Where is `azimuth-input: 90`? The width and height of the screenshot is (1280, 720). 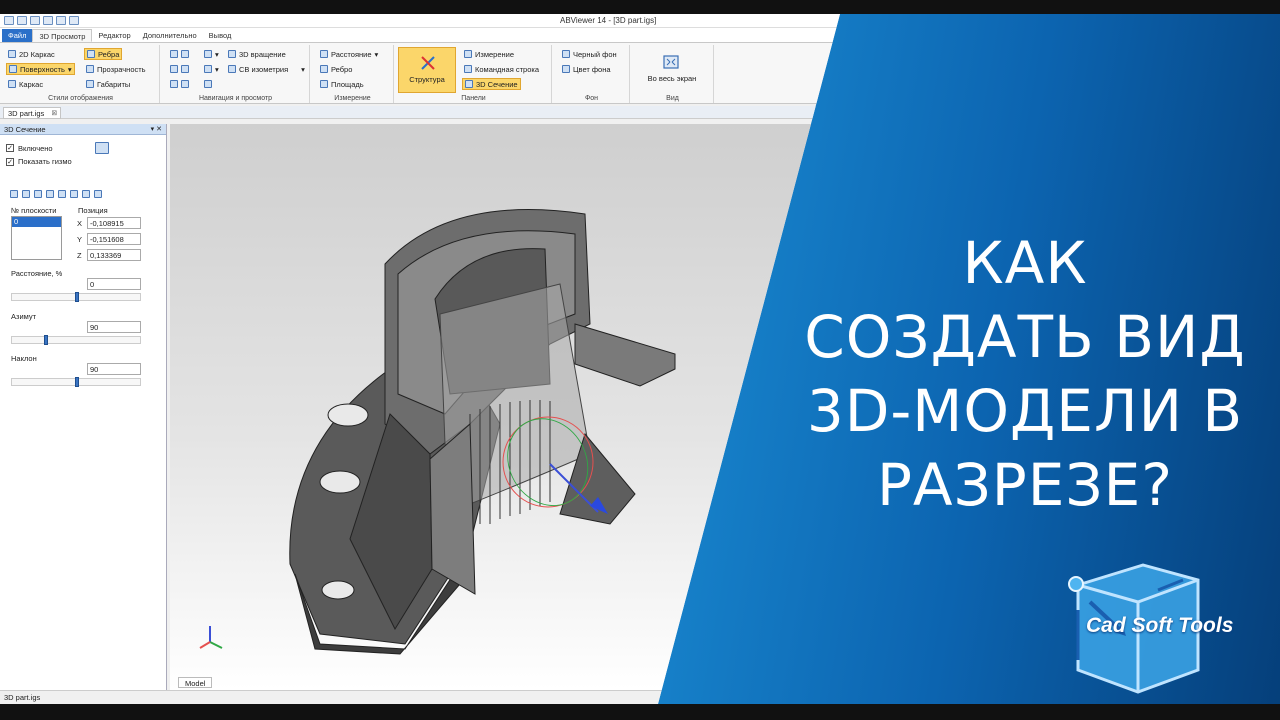
azimuth-input: 90 is located at coordinates (114, 327).